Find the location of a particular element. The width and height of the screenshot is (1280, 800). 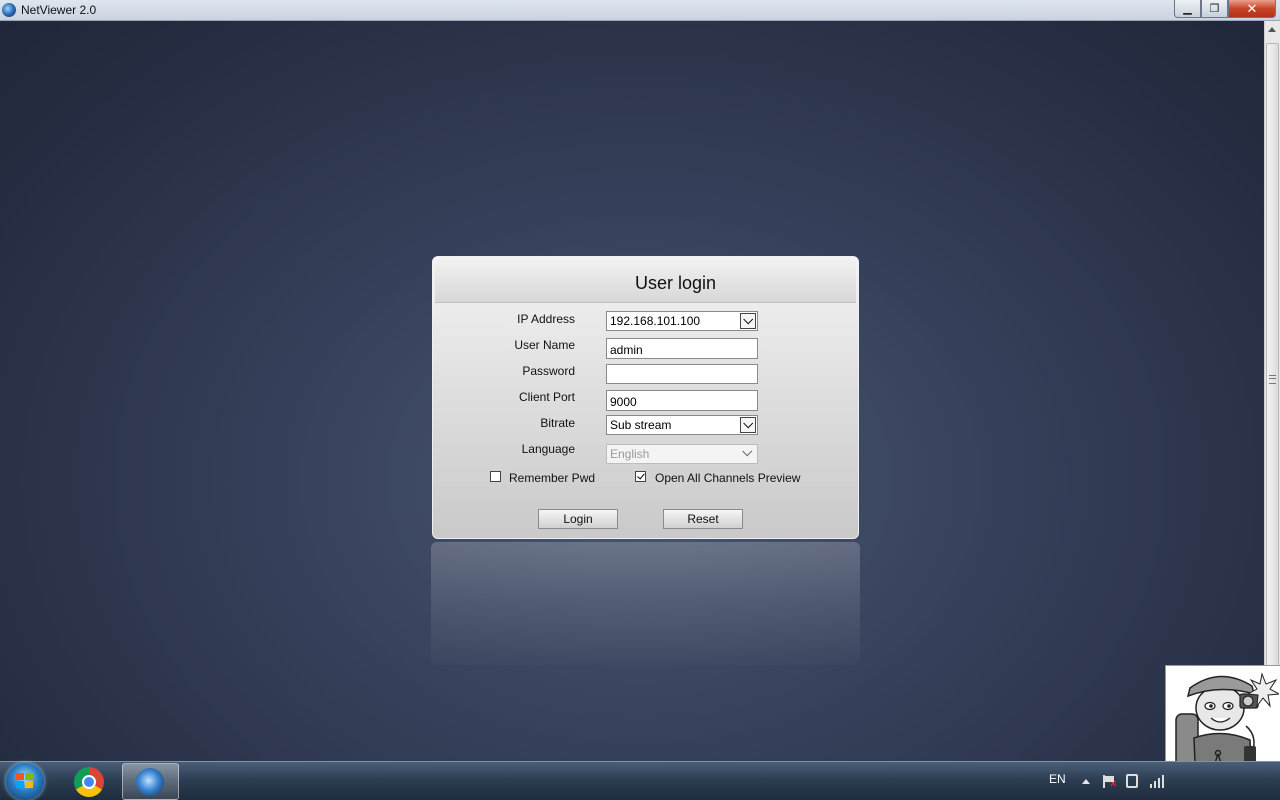

bitrate-select: Sub stream is located at coordinates (682, 425).